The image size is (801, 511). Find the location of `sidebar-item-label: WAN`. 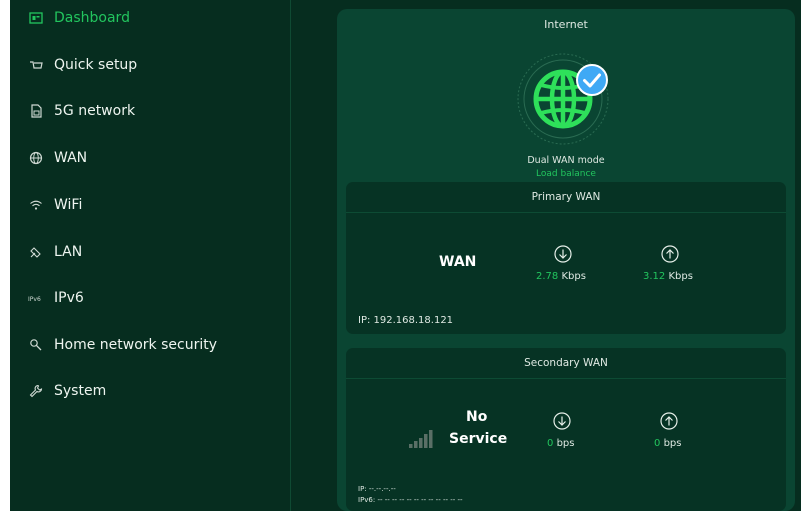

sidebar-item-label: WAN is located at coordinates (71, 158).